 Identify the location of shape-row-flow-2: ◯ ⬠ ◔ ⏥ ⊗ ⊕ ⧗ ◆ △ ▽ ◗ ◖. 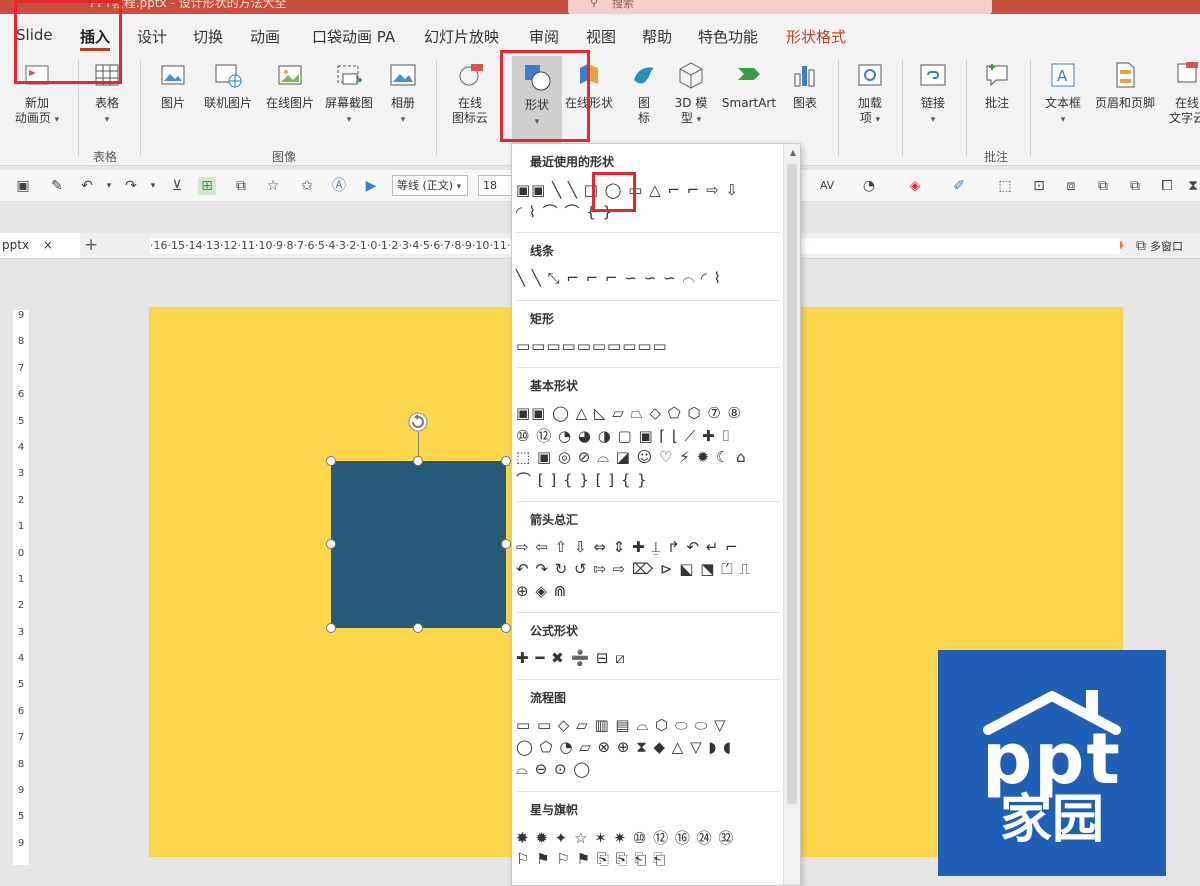
(624, 747).